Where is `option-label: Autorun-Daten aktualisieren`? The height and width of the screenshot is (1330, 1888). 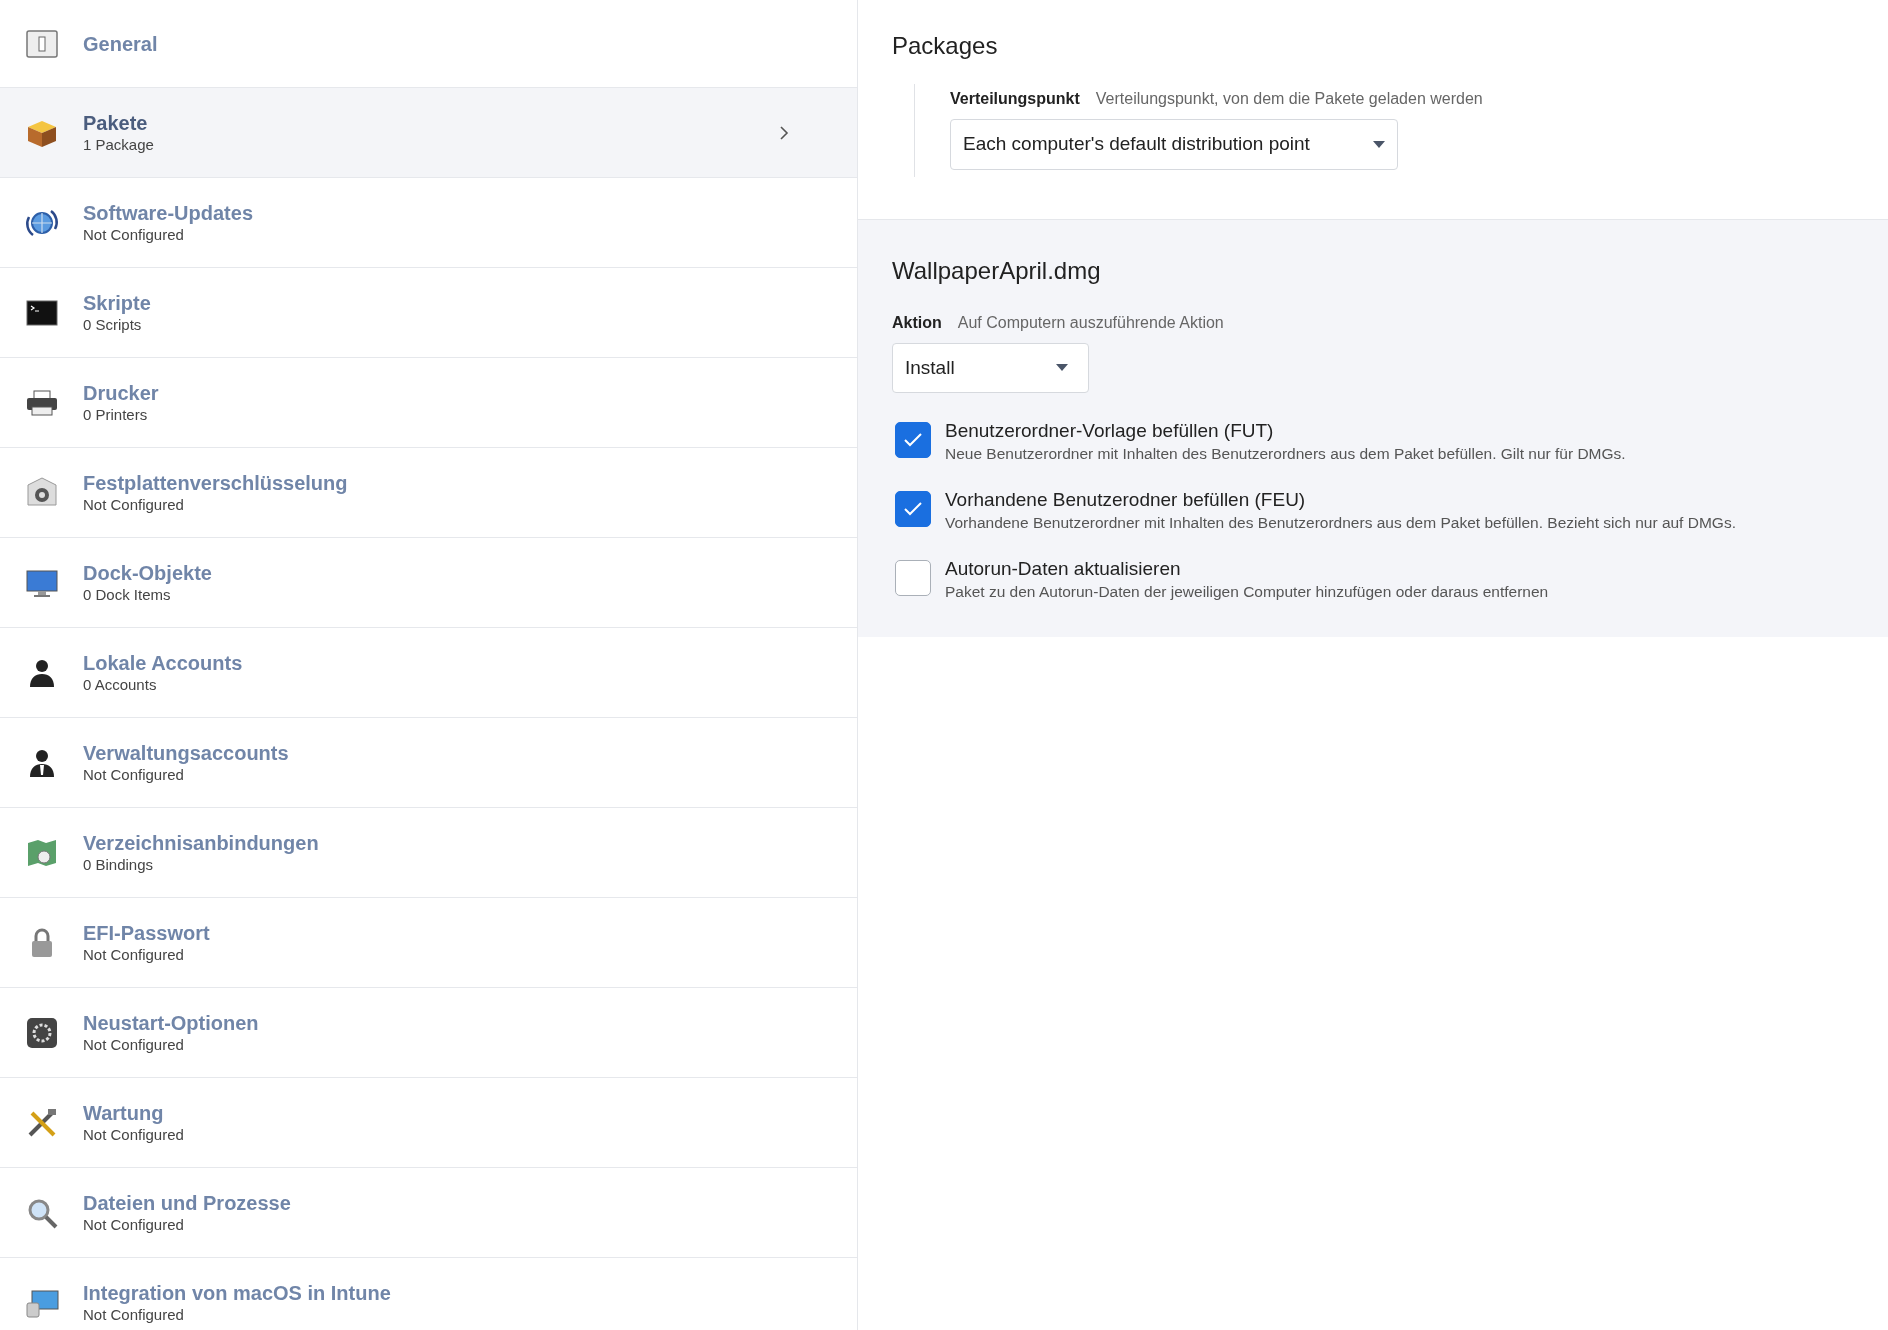
option-label: Autorun-Daten aktualisieren is located at coordinates (1063, 569).